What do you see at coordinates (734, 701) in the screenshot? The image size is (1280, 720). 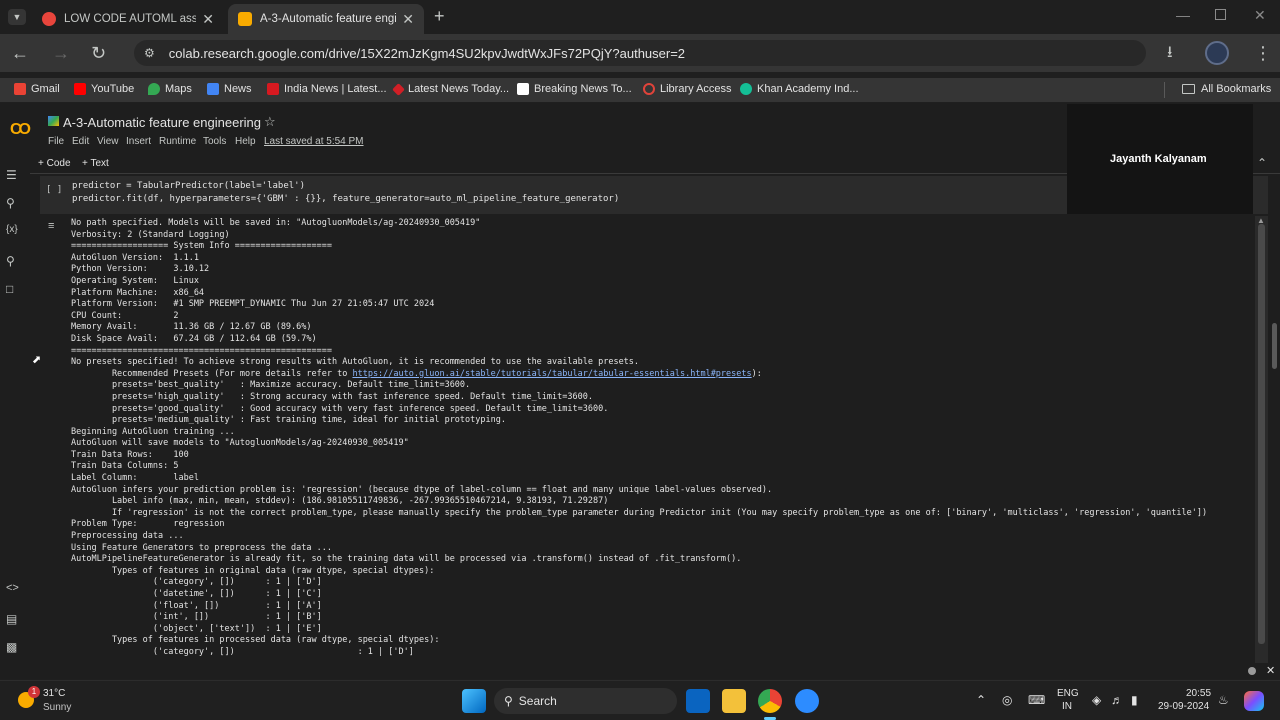 I see `file-explorer-icon` at bounding box center [734, 701].